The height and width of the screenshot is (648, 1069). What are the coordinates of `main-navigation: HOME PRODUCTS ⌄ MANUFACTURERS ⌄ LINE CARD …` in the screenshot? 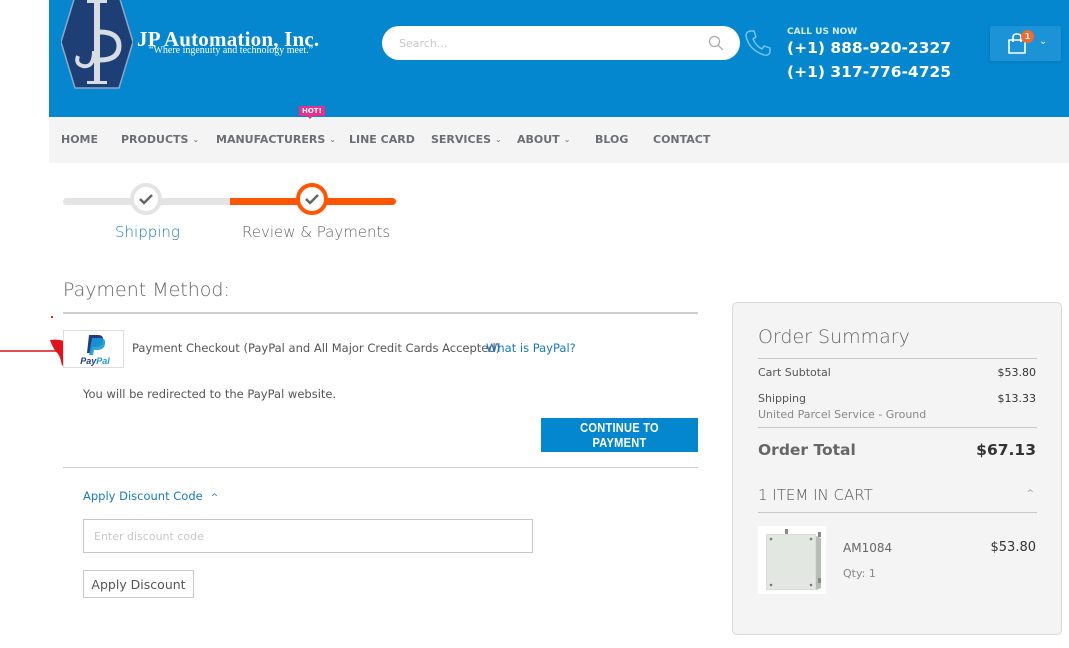 It's located at (559, 134).